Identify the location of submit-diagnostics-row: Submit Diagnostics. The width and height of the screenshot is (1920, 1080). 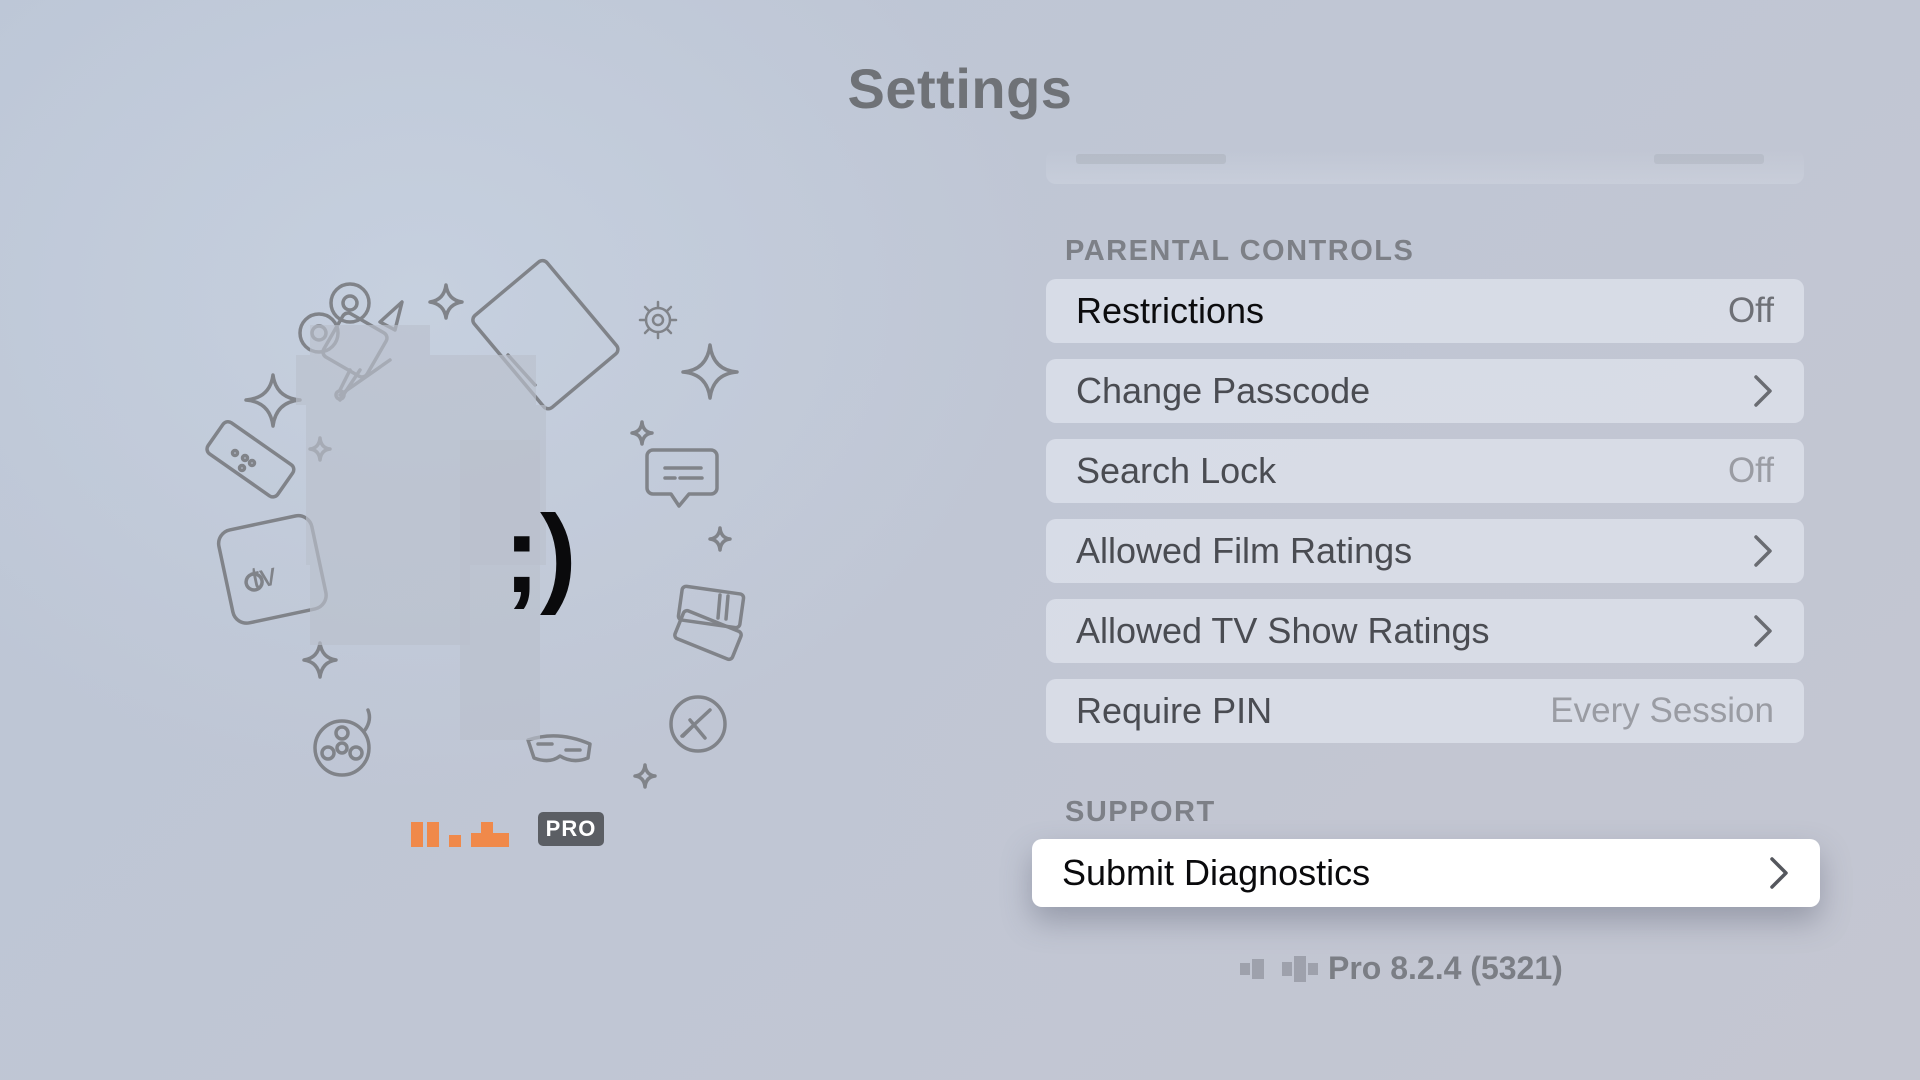
(1426, 873).